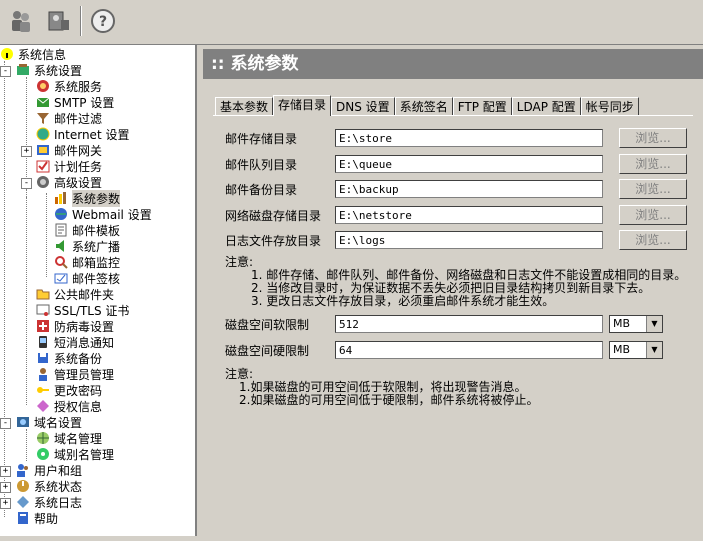  What do you see at coordinates (69, 166) in the screenshot?
I see `tree-item-schedule: 计划任务` at bounding box center [69, 166].